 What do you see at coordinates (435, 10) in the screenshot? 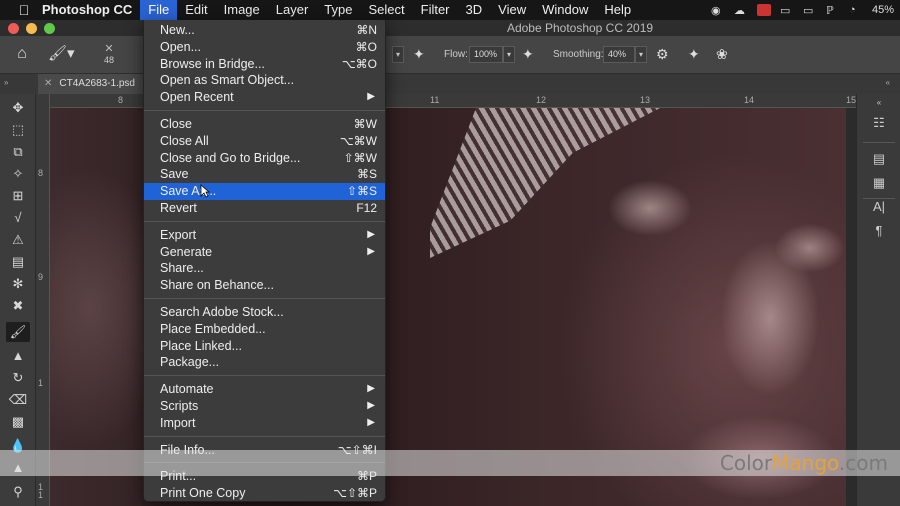
I see `menu-filter: Filter` at bounding box center [435, 10].